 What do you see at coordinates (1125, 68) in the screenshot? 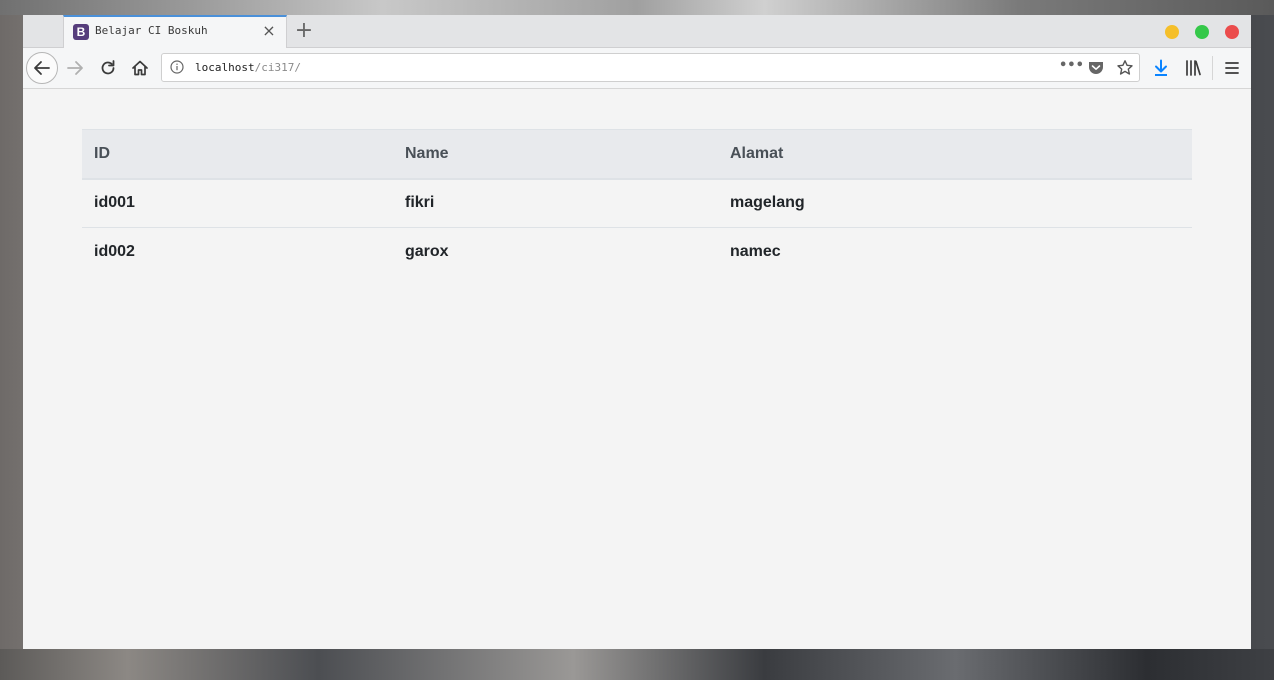
I see `star-icon` at bounding box center [1125, 68].